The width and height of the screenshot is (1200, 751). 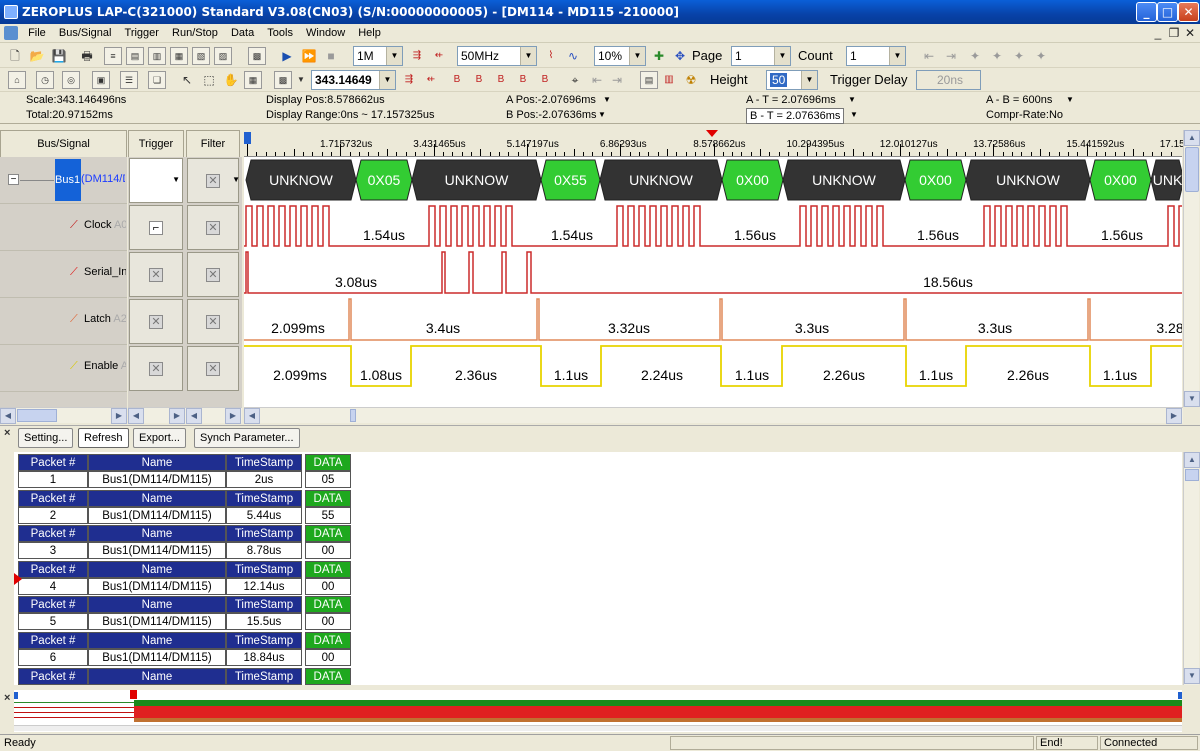 What do you see at coordinates (253, 80) in the screenshot?
I see `grid-icon: ▦` at bounding box center [253, 80].